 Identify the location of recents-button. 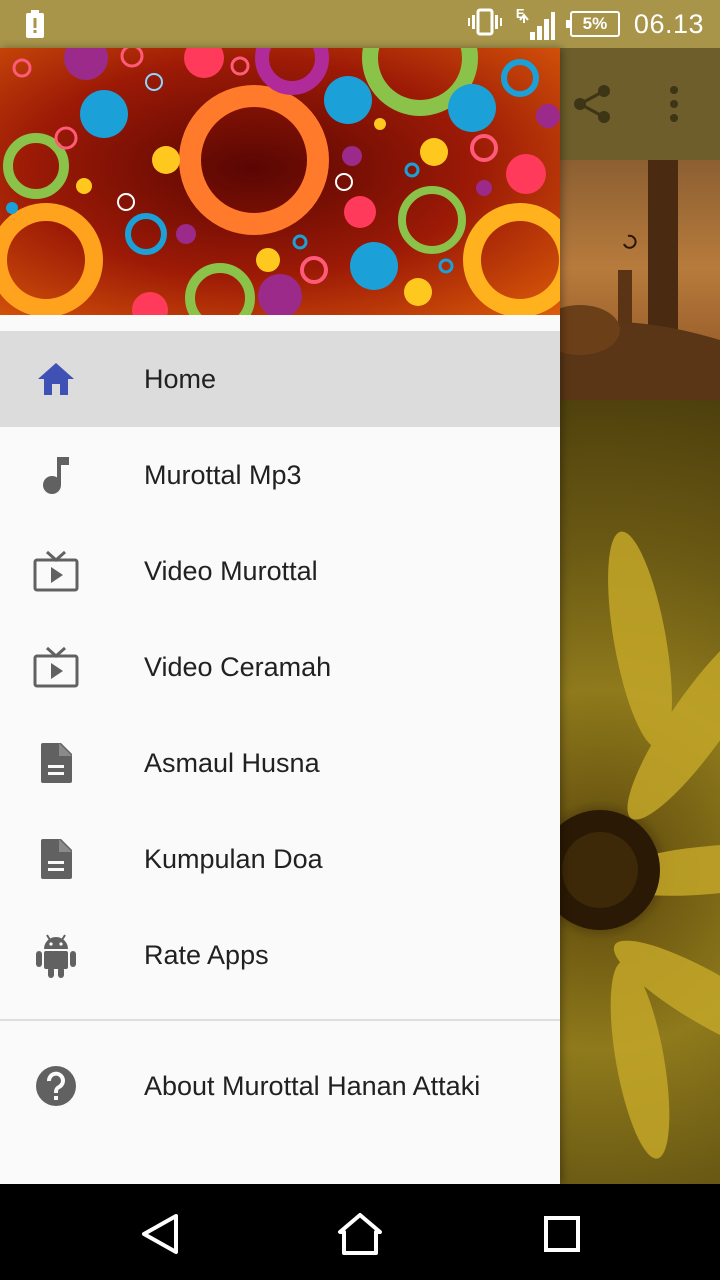
(562, 1234).